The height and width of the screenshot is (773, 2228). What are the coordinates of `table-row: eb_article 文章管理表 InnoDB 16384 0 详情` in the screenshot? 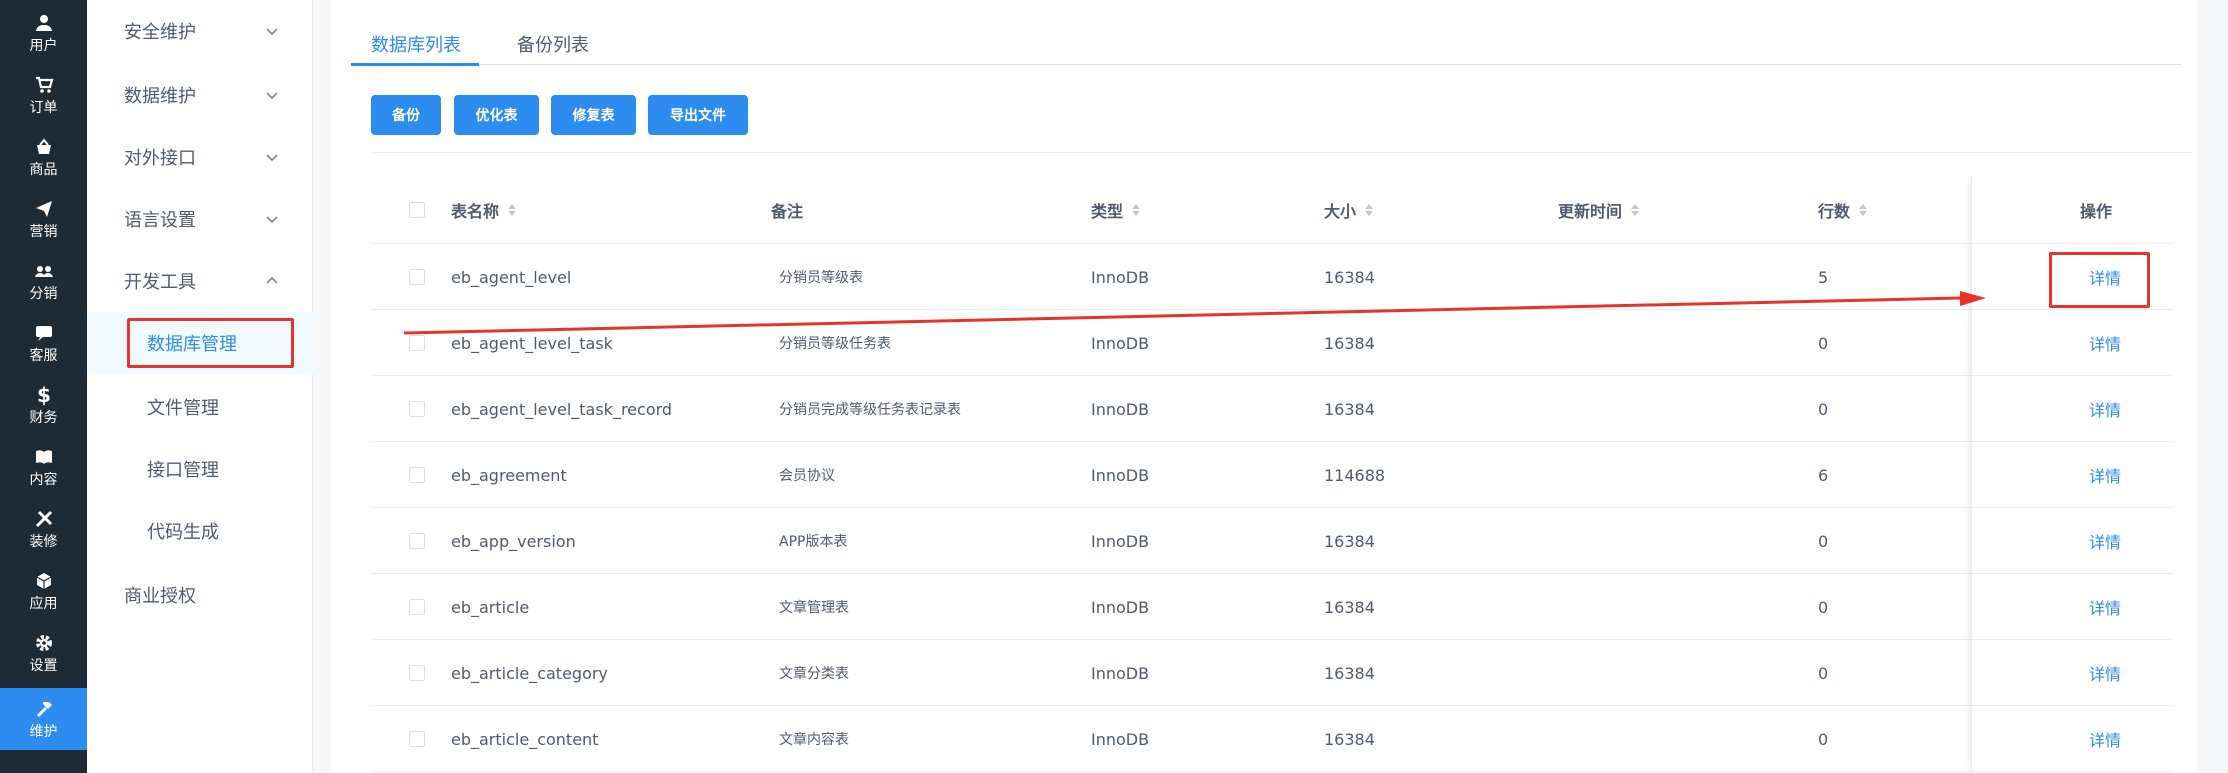 It's located at (1272, 607).